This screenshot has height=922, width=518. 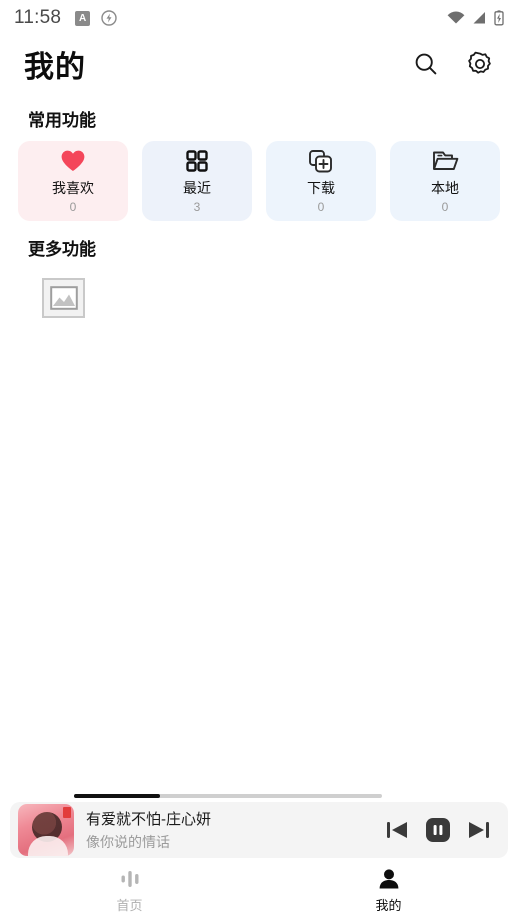 I want to click on broken-image-placeholder, so click(x=63, y=298).